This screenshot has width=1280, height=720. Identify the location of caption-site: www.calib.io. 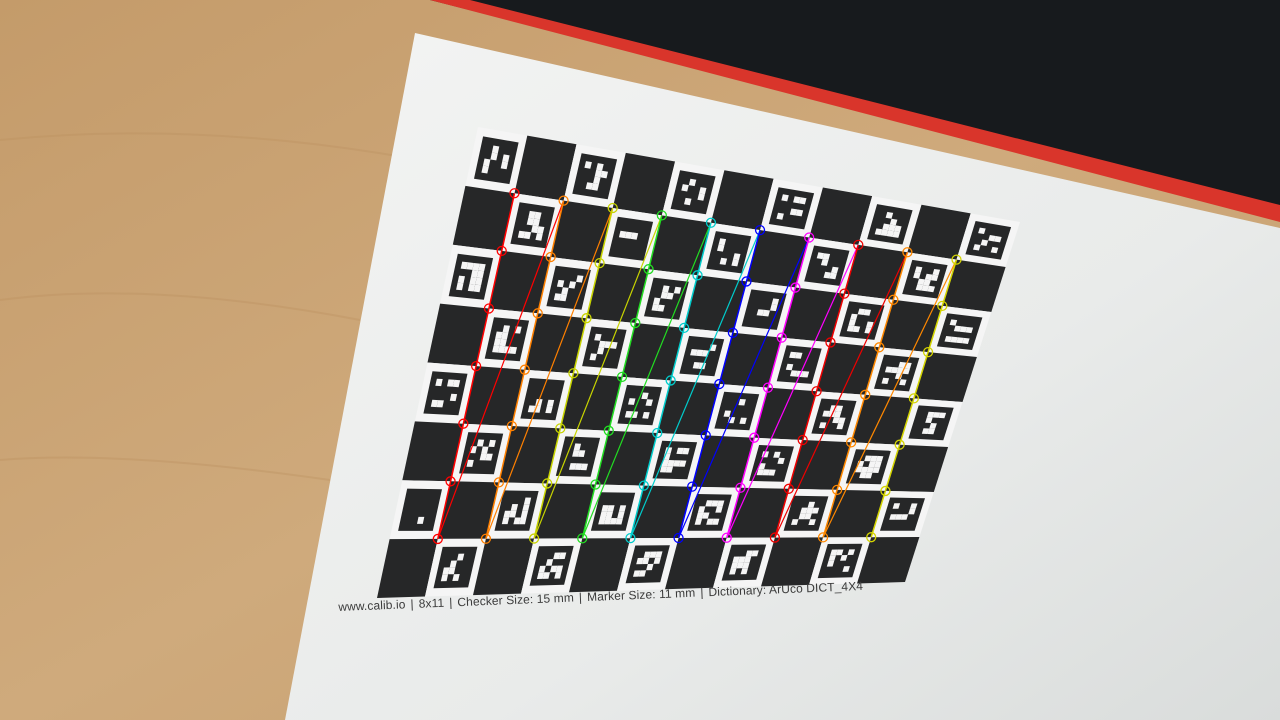
(372, 605).